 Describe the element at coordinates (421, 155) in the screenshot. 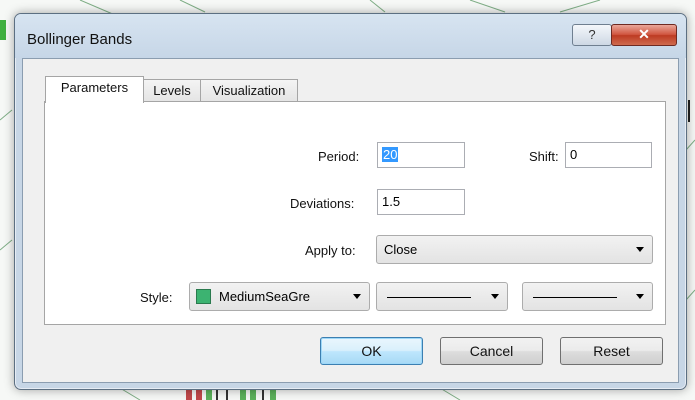

I see `period-input: 20` at that location.